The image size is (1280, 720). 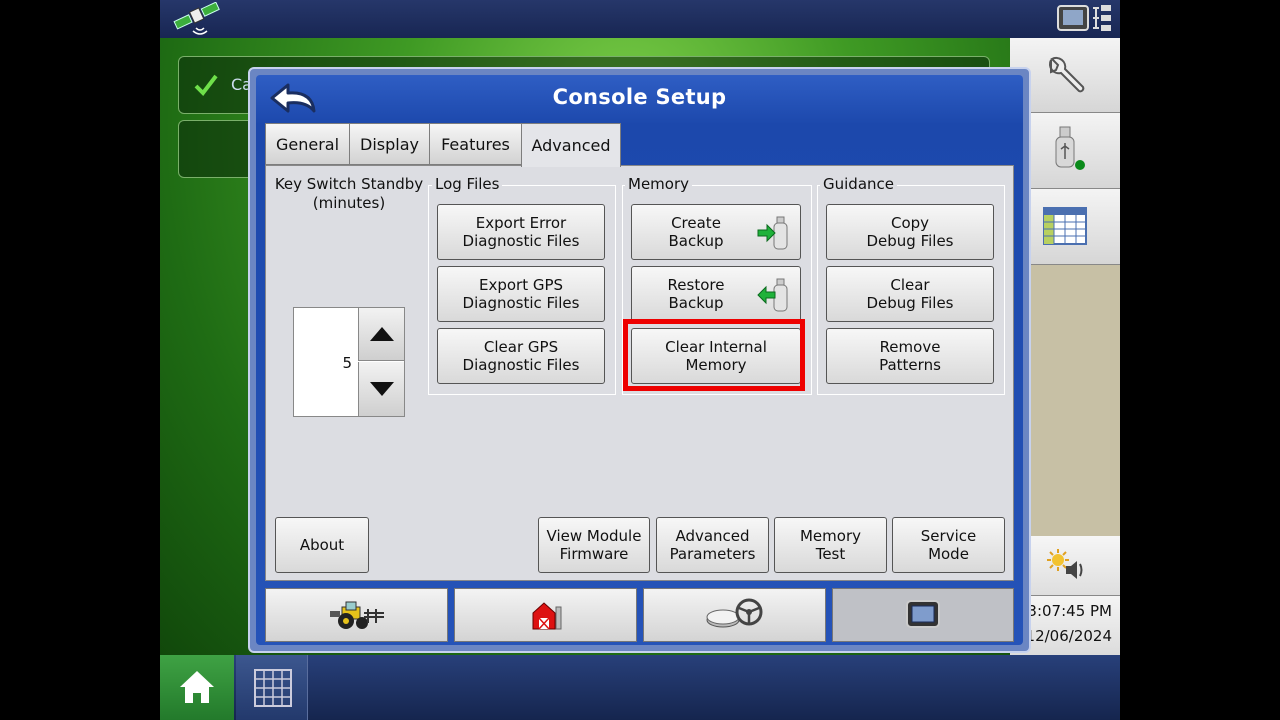 I want to click on tab-label: Features, so click(x=475, y=144).